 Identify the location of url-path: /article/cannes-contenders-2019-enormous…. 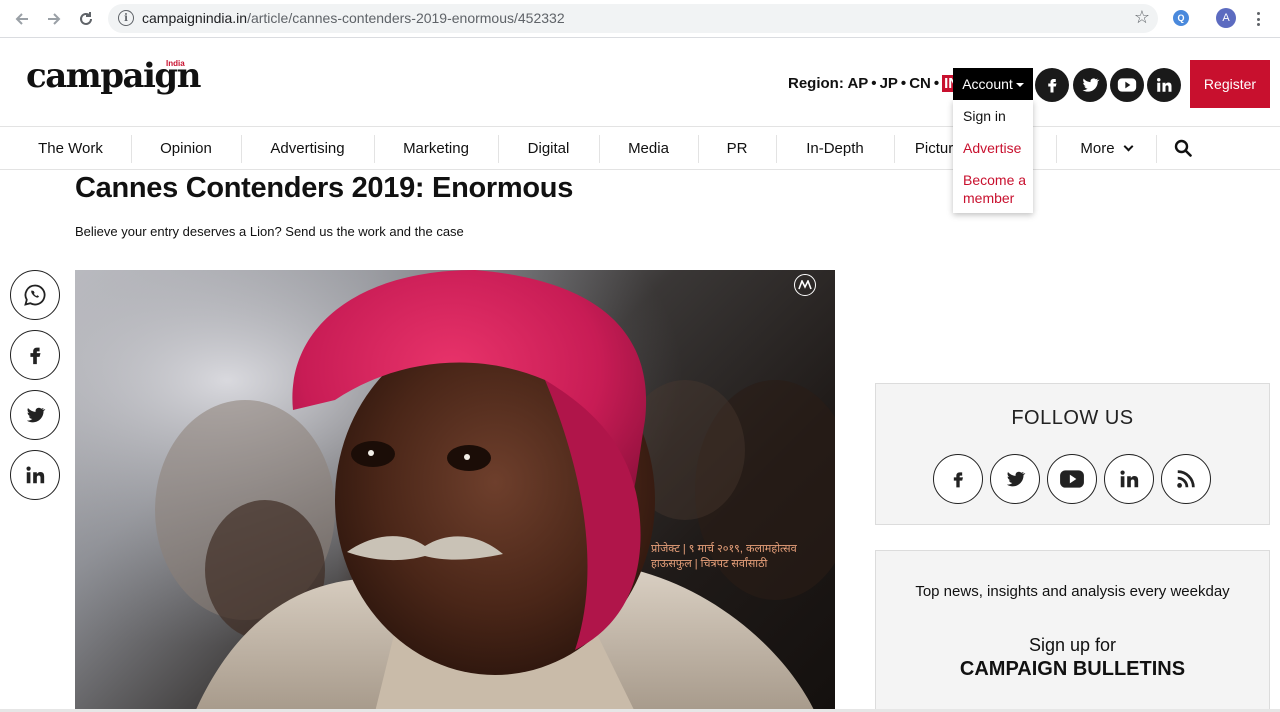
(406, 18).